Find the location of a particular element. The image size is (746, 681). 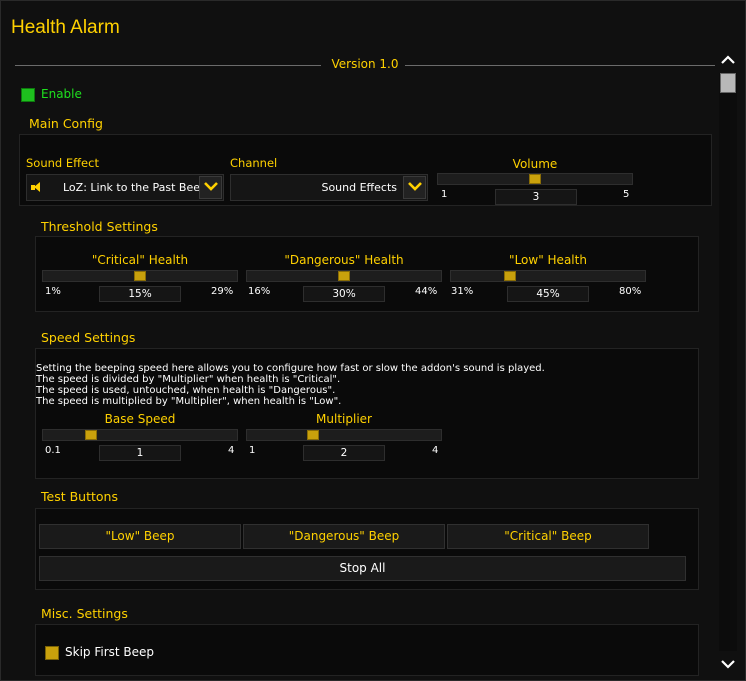

critical-health-slider-thumb is located at coordinates (140, 276).